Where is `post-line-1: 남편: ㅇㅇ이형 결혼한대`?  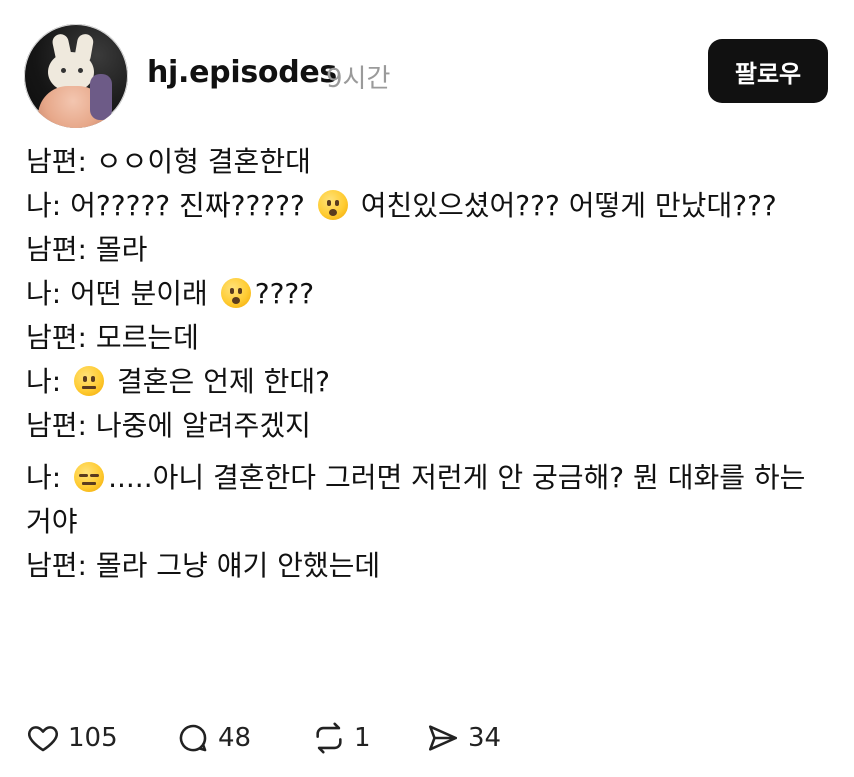 post-line-1: 남편: ㅇㅇ이형 결혼한대 is located at coordinates (426, 162).